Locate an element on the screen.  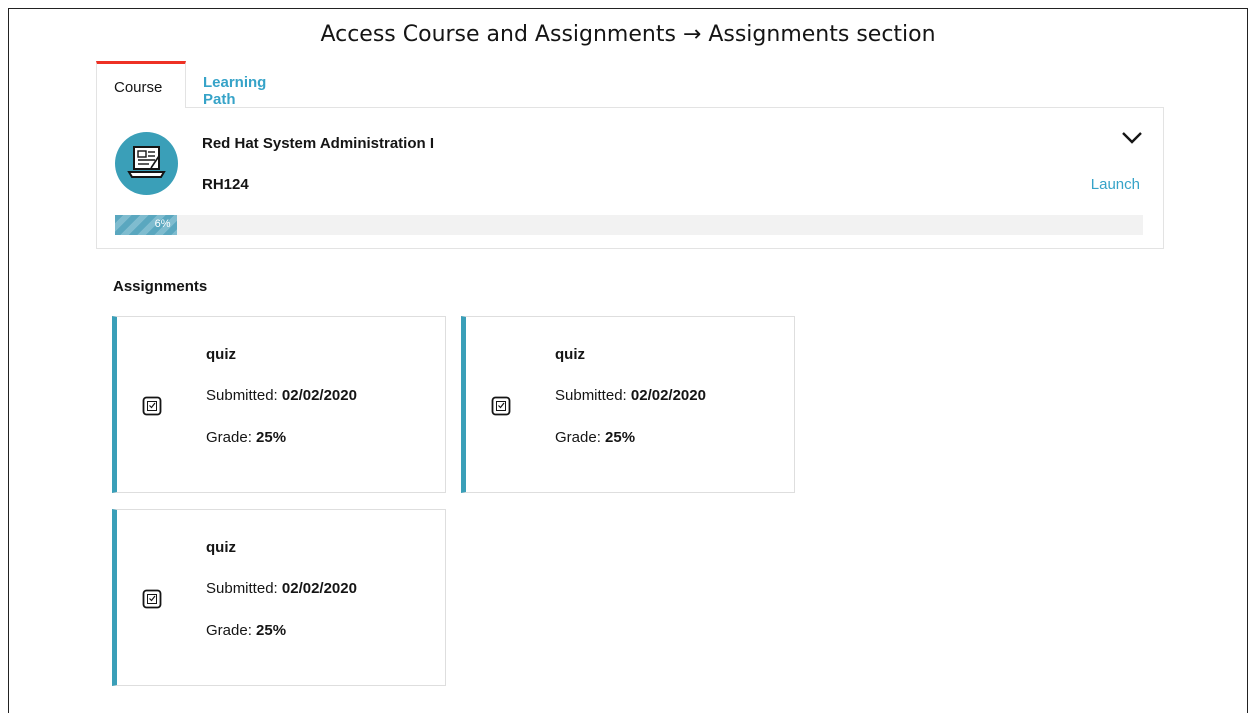
tab-course: Course is located at coordinates (141, 84).